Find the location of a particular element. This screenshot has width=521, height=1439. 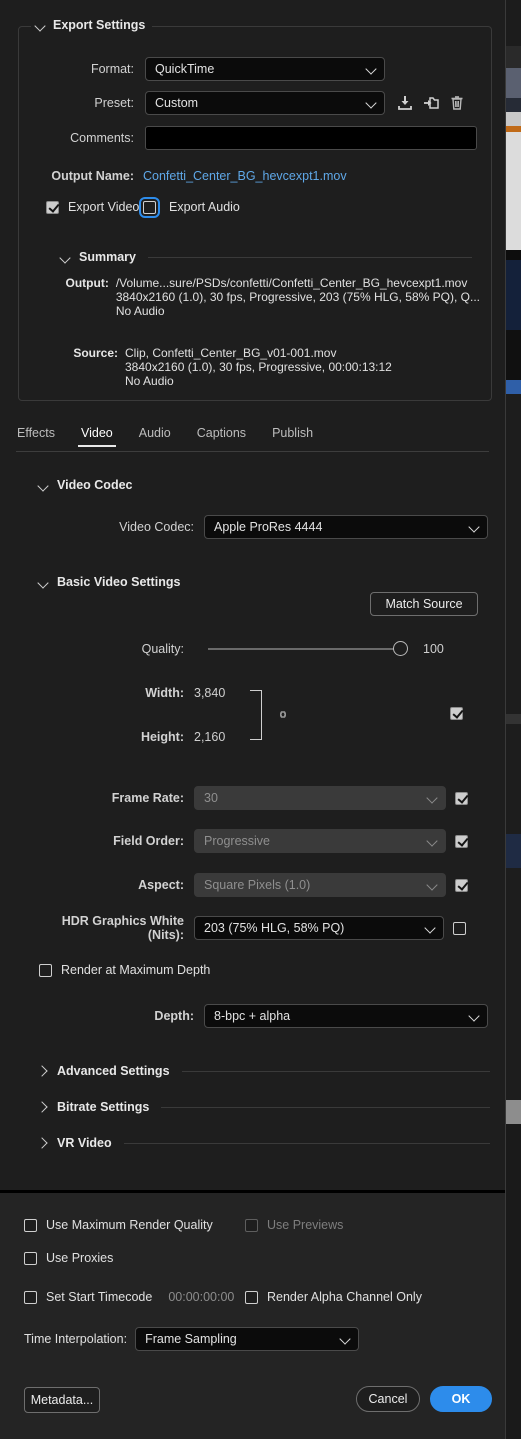

format-dropdown: QuickTime is located at coordinates (265, 69).